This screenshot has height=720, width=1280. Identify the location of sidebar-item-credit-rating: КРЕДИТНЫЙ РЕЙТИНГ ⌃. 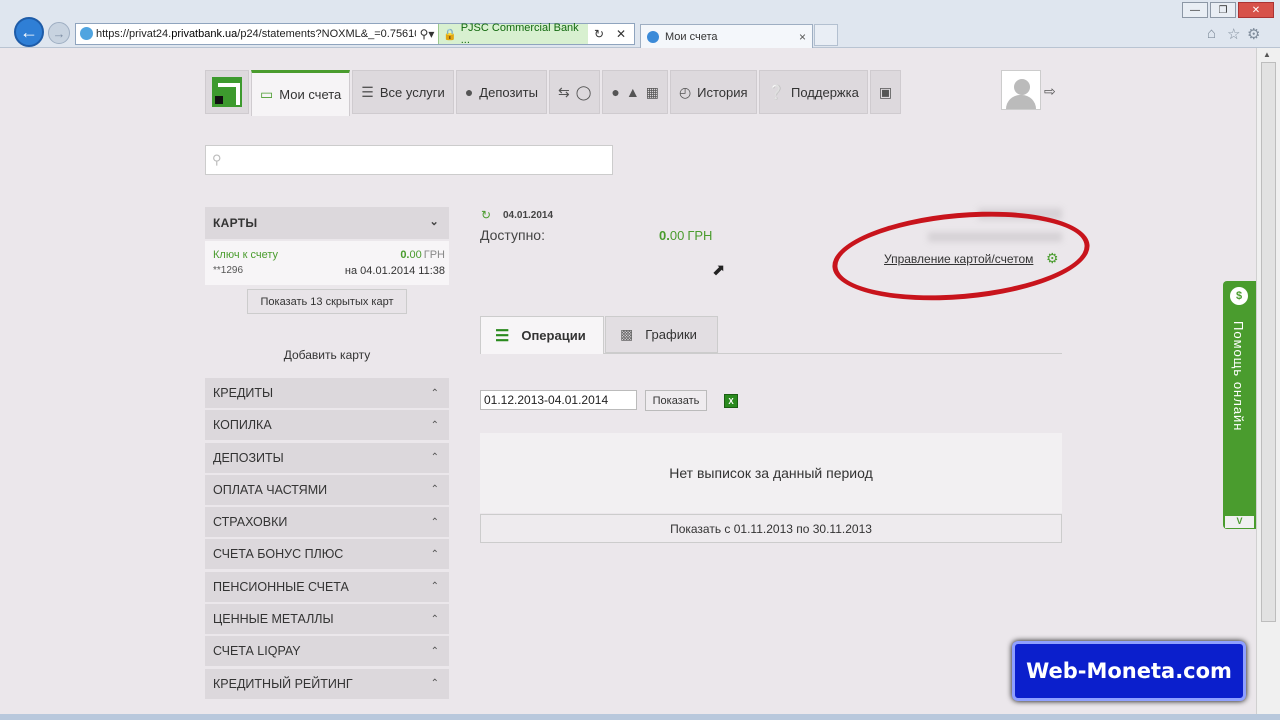
(327, 683).